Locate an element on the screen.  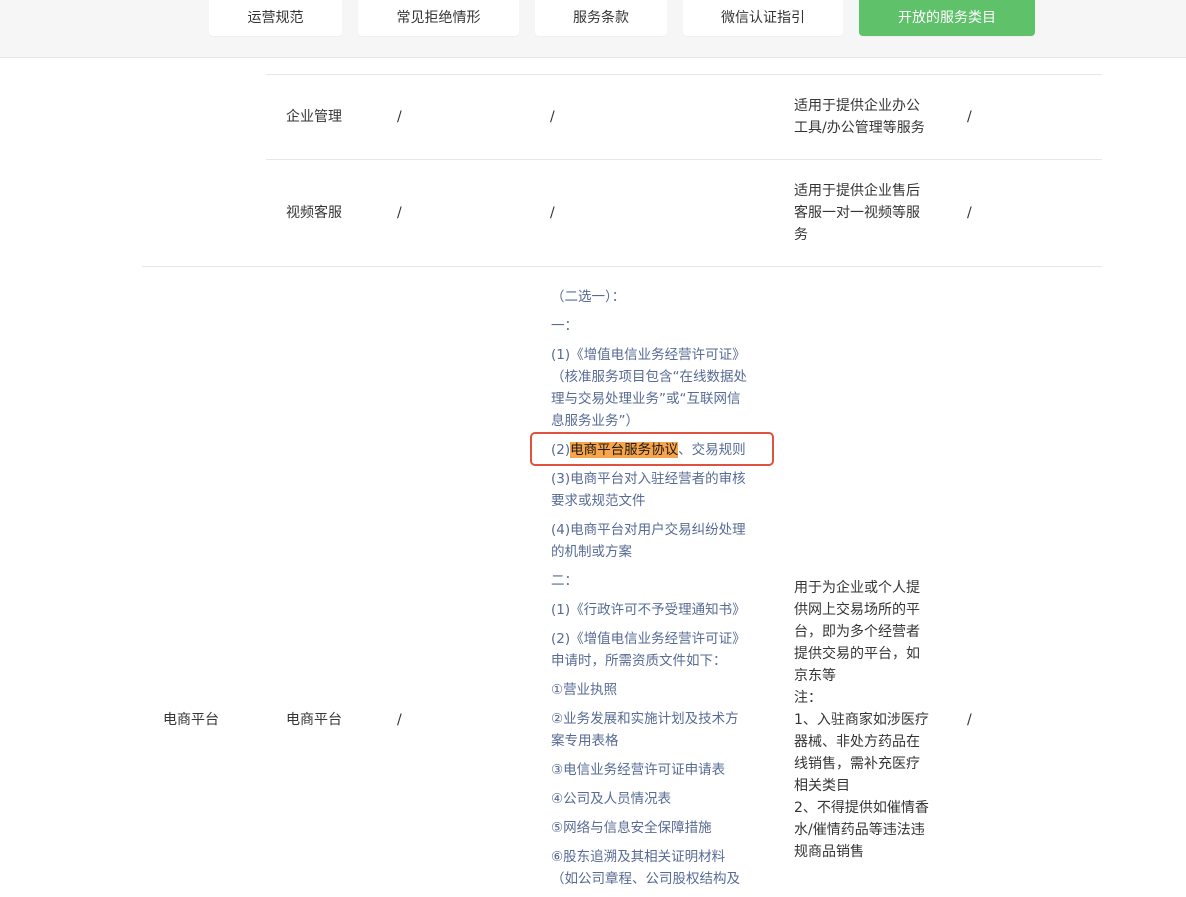
sub-requirement: ②业务发展和实施计划及技术方 案专用表格 is located at coordinates (656, 730).